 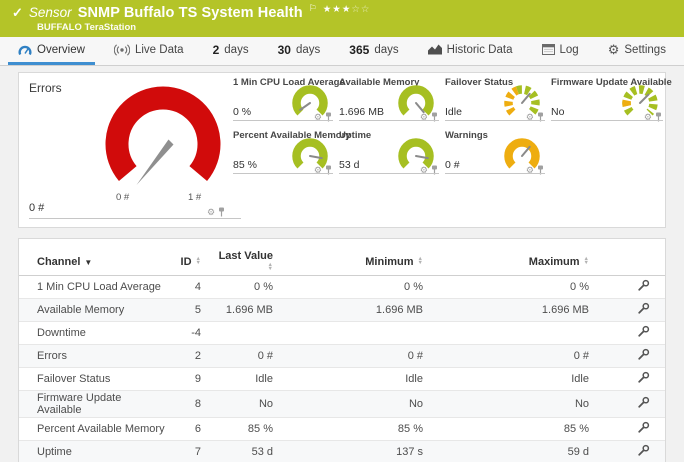 What do you see at coordinates (253, 262) in the screenshot?
I see `col-header-last-value: Last Value ▲ ▼` at bounding box center [253, 262].